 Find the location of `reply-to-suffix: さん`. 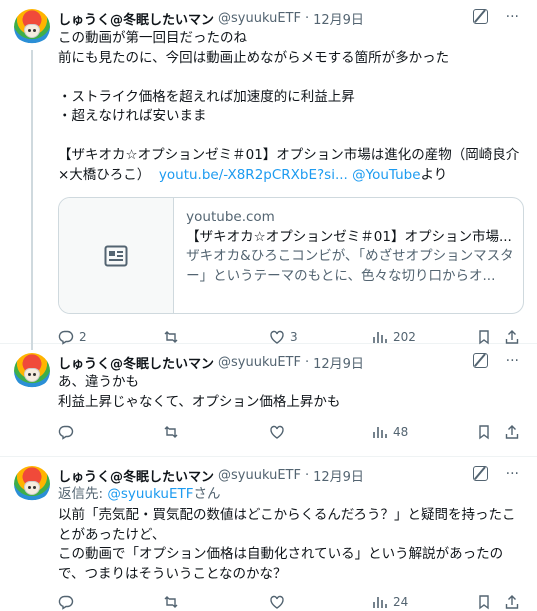

reply-to-suffix: さん is located at coordinates (207, 494).